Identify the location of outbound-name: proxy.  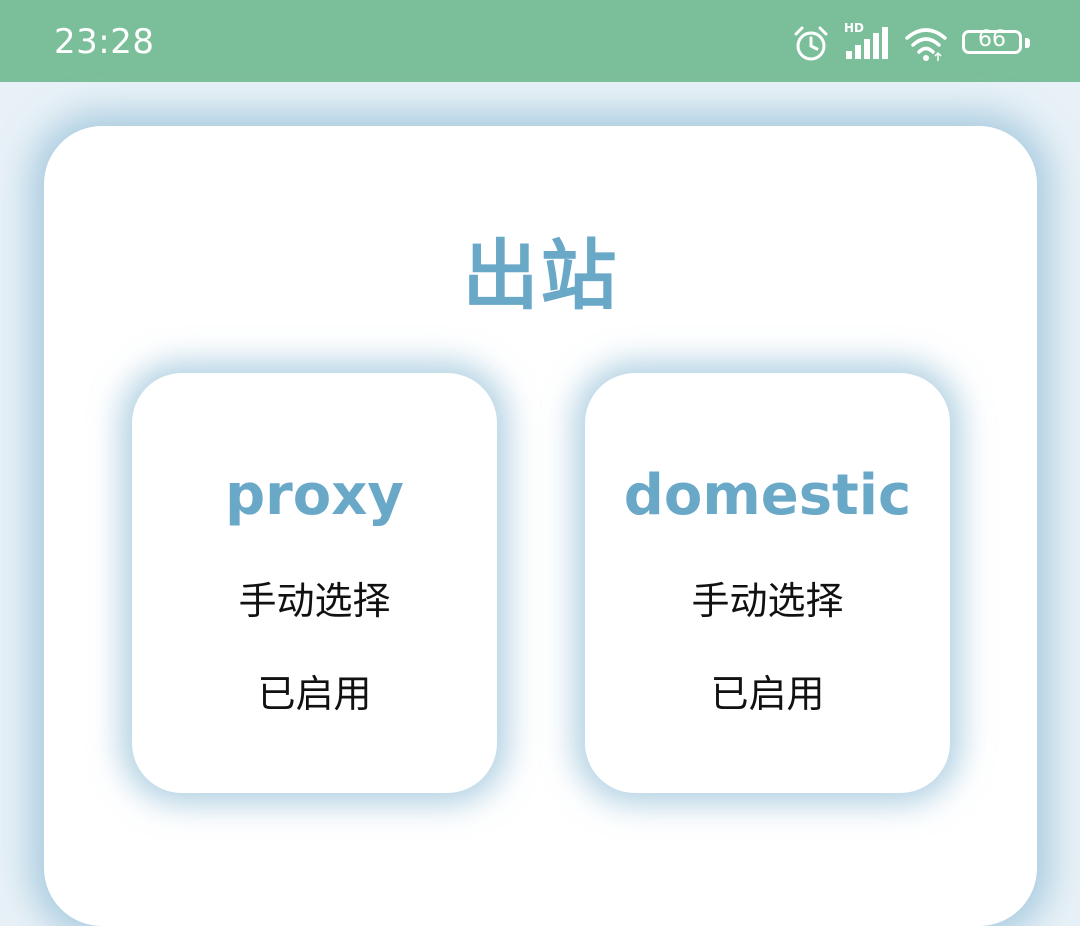
(314, 495).